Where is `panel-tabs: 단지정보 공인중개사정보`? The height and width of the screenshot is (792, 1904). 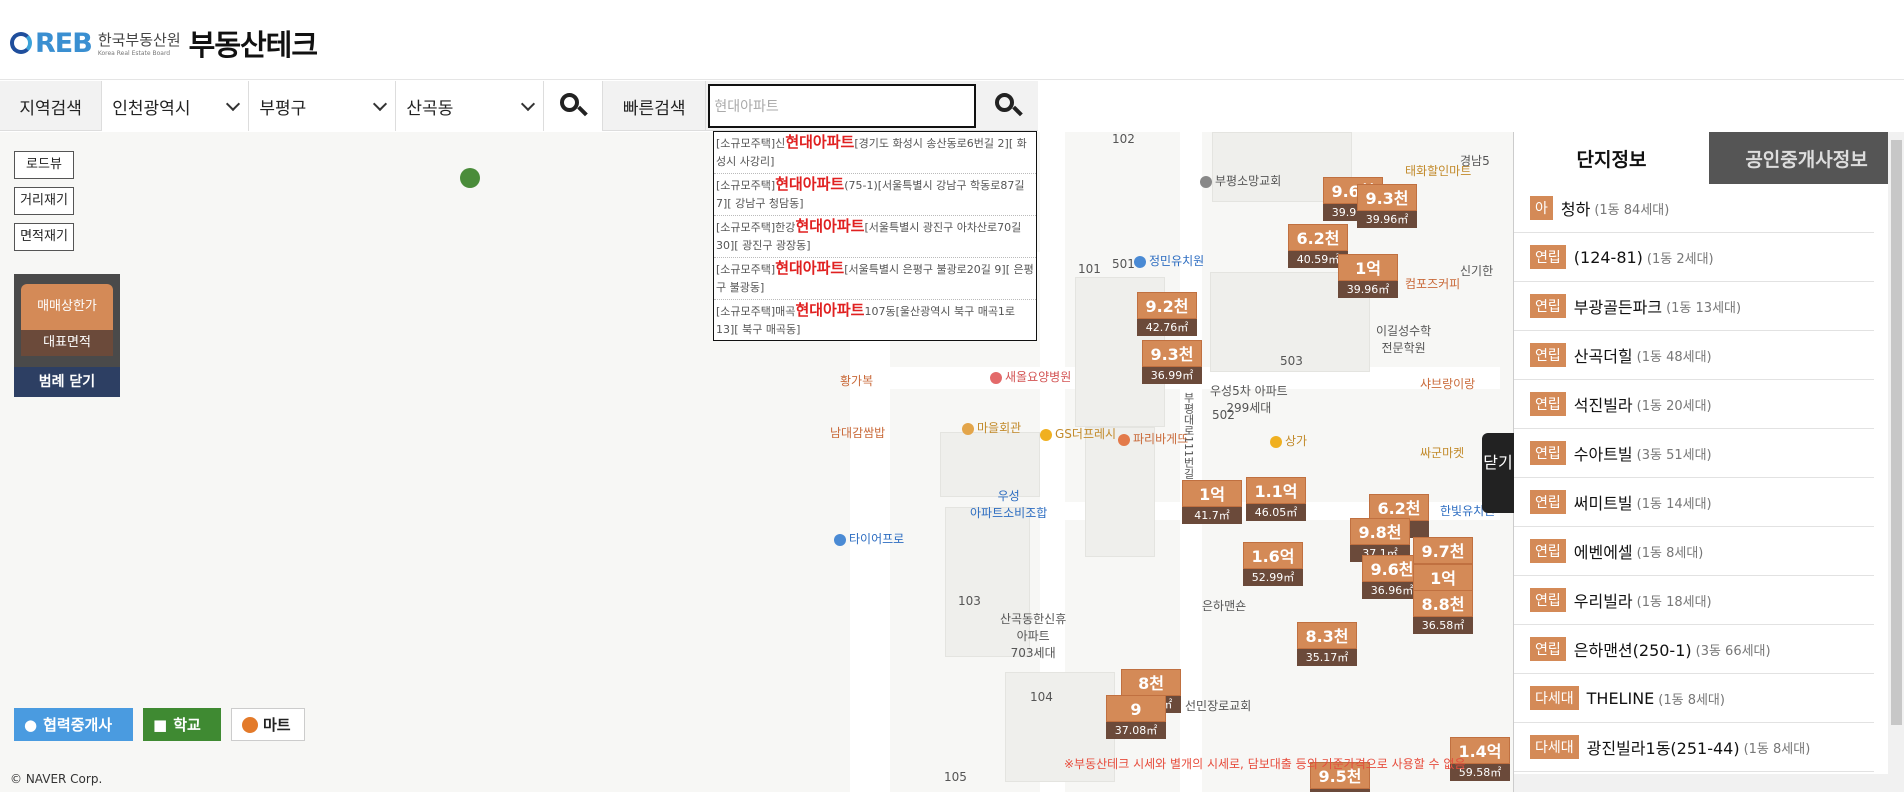
panel-tabs: 단지정보 공인중개사정보 is located at coordinates (1709, 158).